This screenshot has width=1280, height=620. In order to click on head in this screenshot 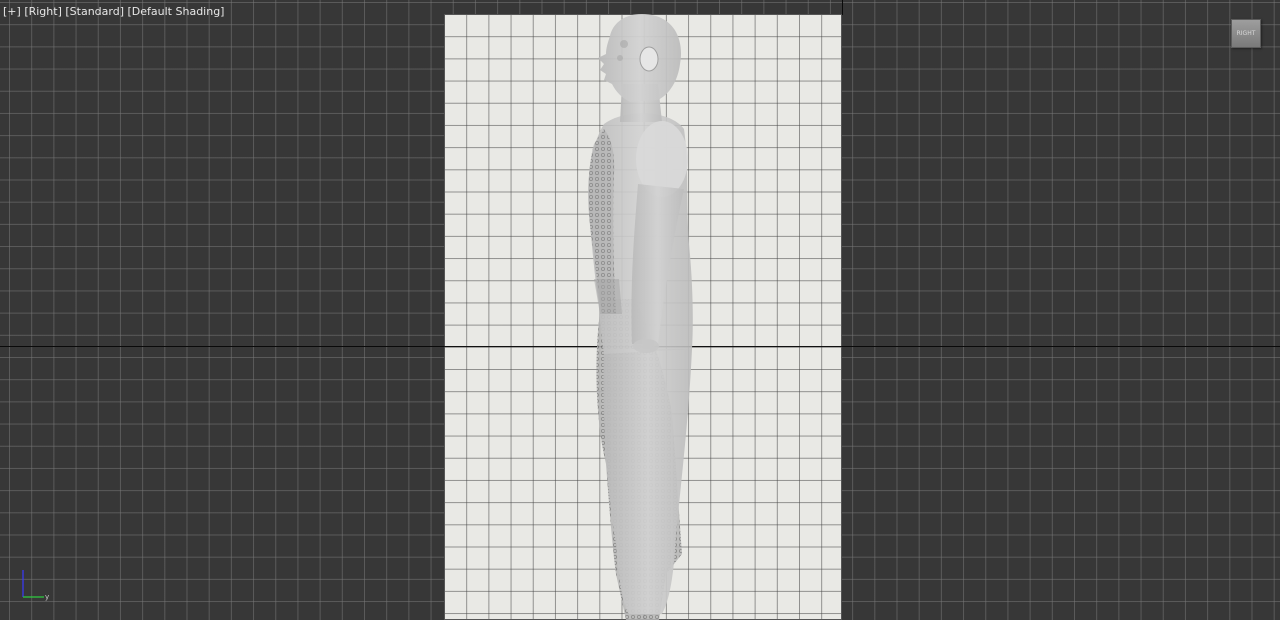, I will do `click(639, 58)`.